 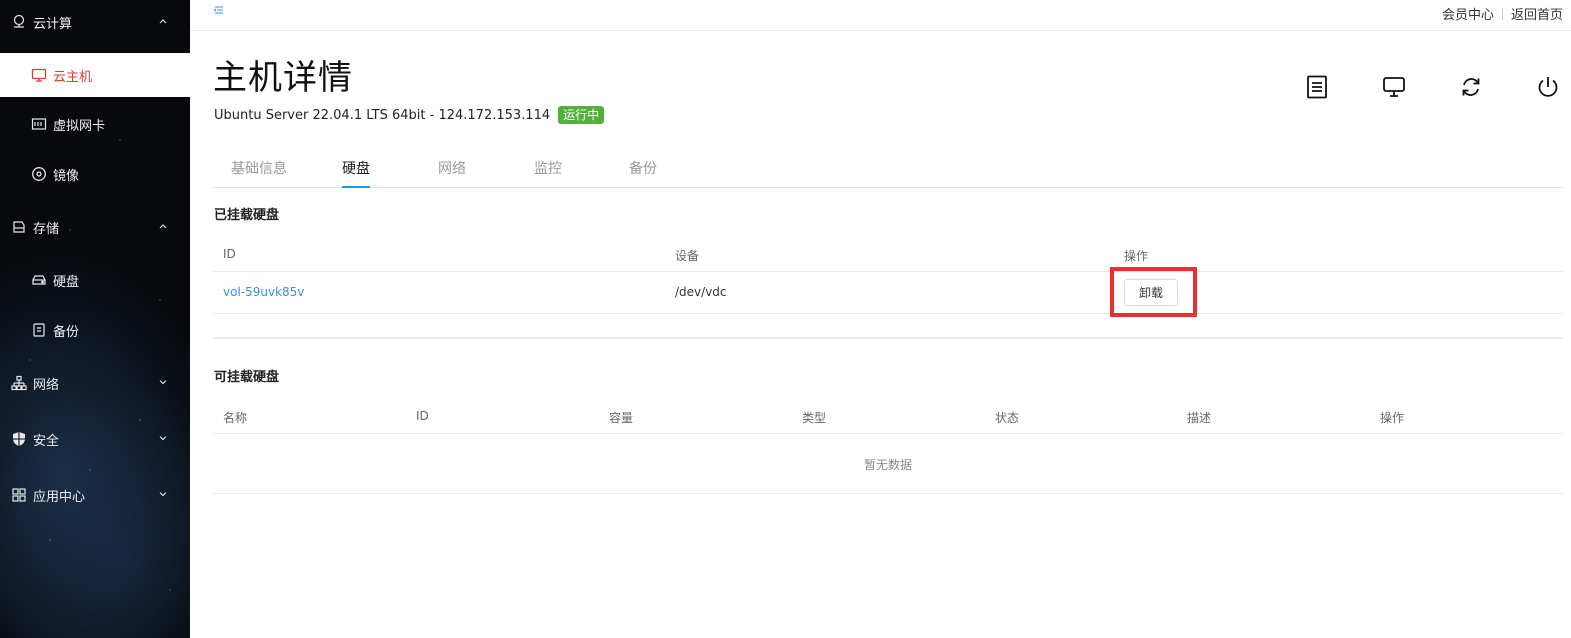 What do you see at coordinates (581, 115) in the screenshot?
I see `status-badge: 运行中` at bounding box center [581, 115].